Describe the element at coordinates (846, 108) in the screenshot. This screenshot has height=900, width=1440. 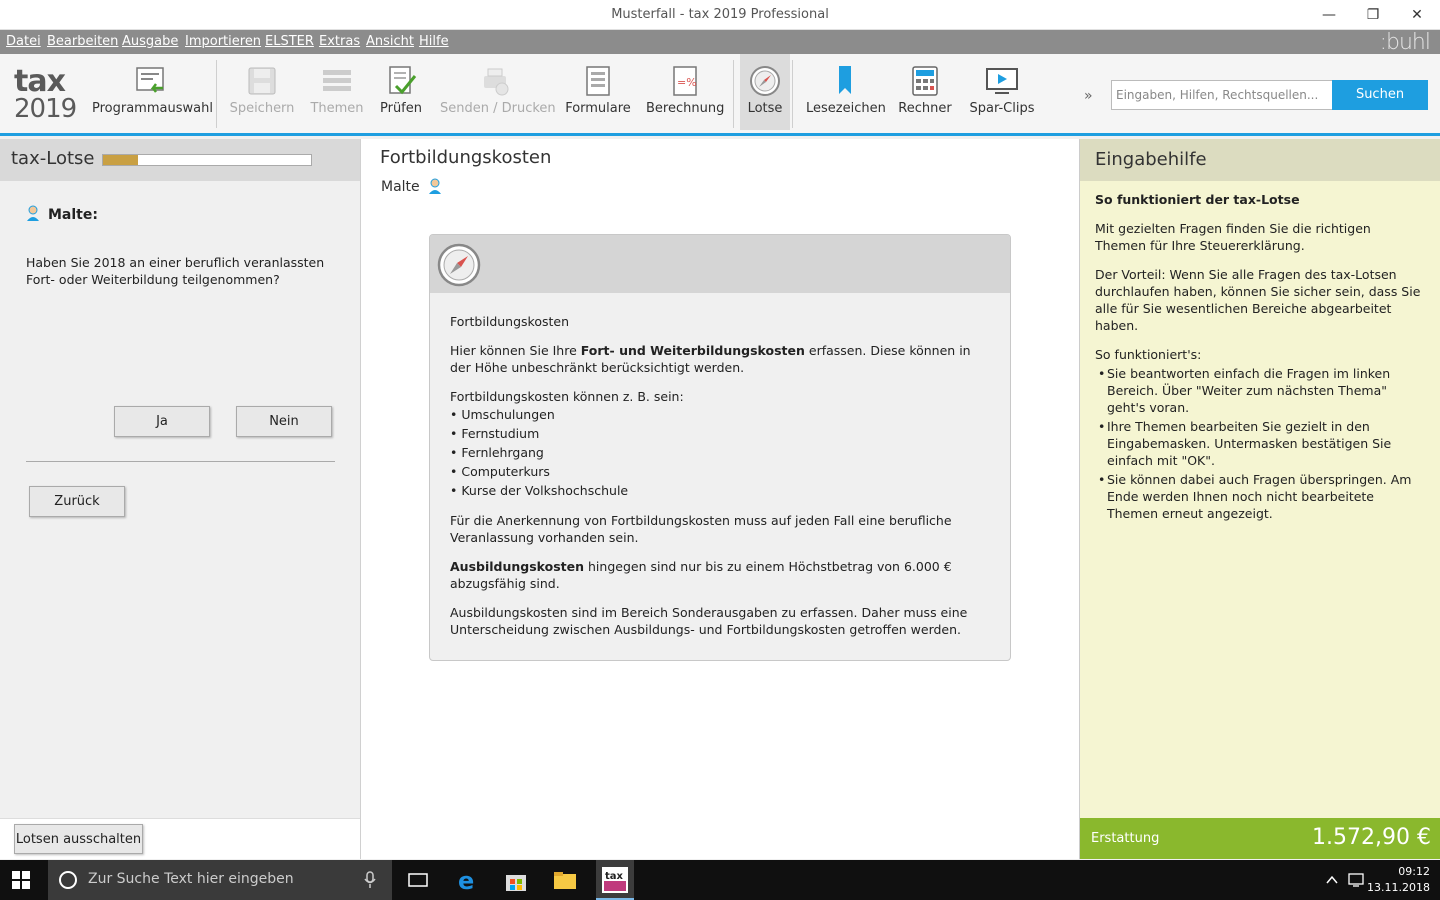
I see `lesezeichen-label: Lesezeichen` at that location.